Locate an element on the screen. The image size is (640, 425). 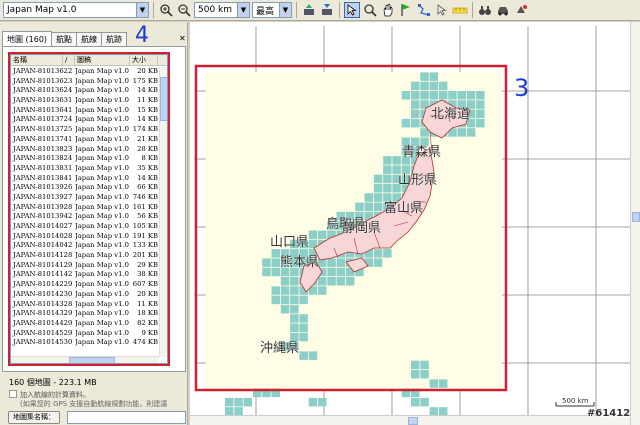
waypoint-flag-icon is located at coordinates (406, 10).